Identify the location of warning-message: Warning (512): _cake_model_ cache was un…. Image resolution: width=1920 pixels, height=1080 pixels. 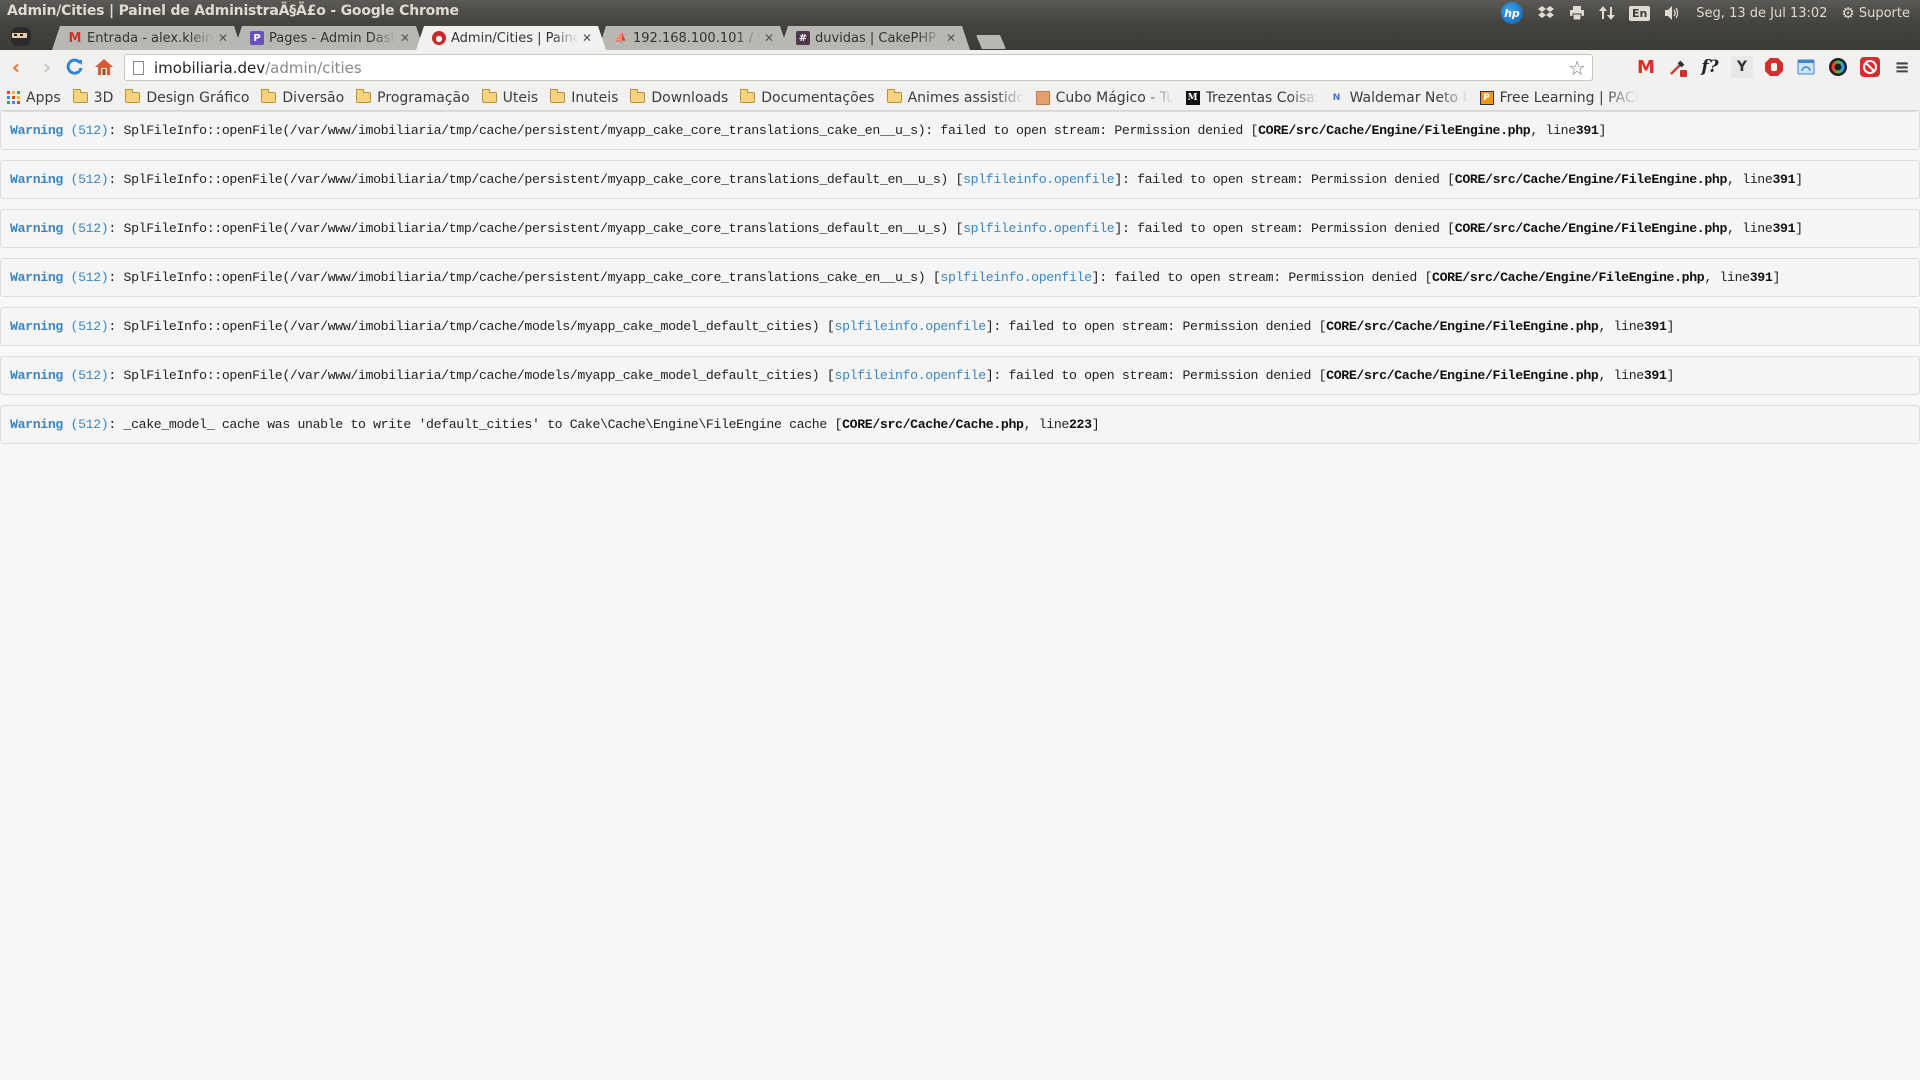
(960, 424).